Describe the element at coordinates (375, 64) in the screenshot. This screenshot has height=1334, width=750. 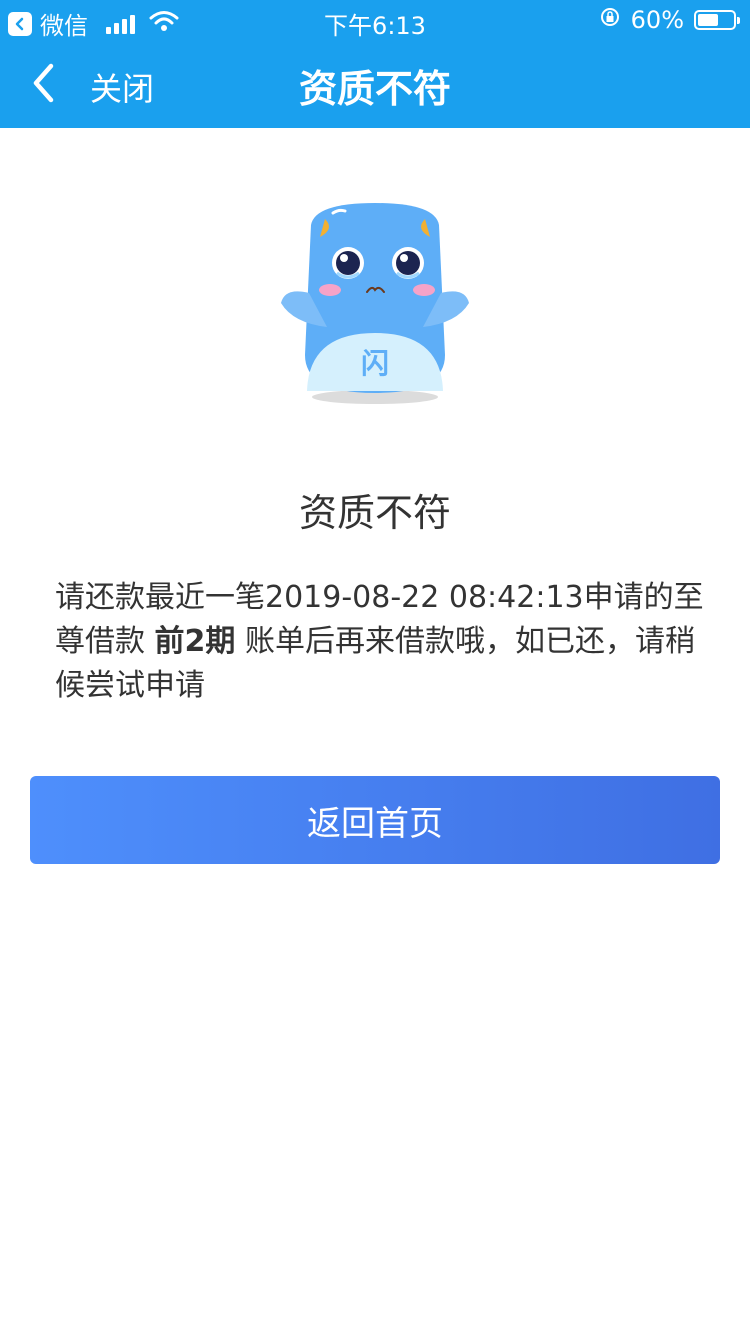
I see `header-bar: 微信 下午6:13 60% 关闭 资质不符` at that location.